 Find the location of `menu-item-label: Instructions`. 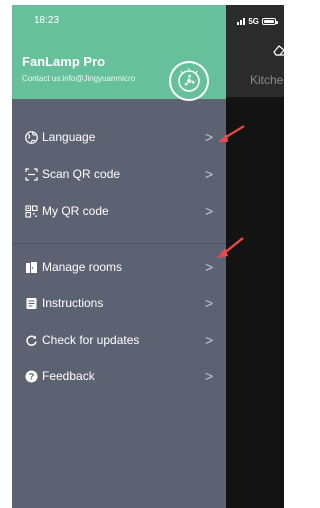

menu-item-label: Instructions is located at coordinates (73, 303).